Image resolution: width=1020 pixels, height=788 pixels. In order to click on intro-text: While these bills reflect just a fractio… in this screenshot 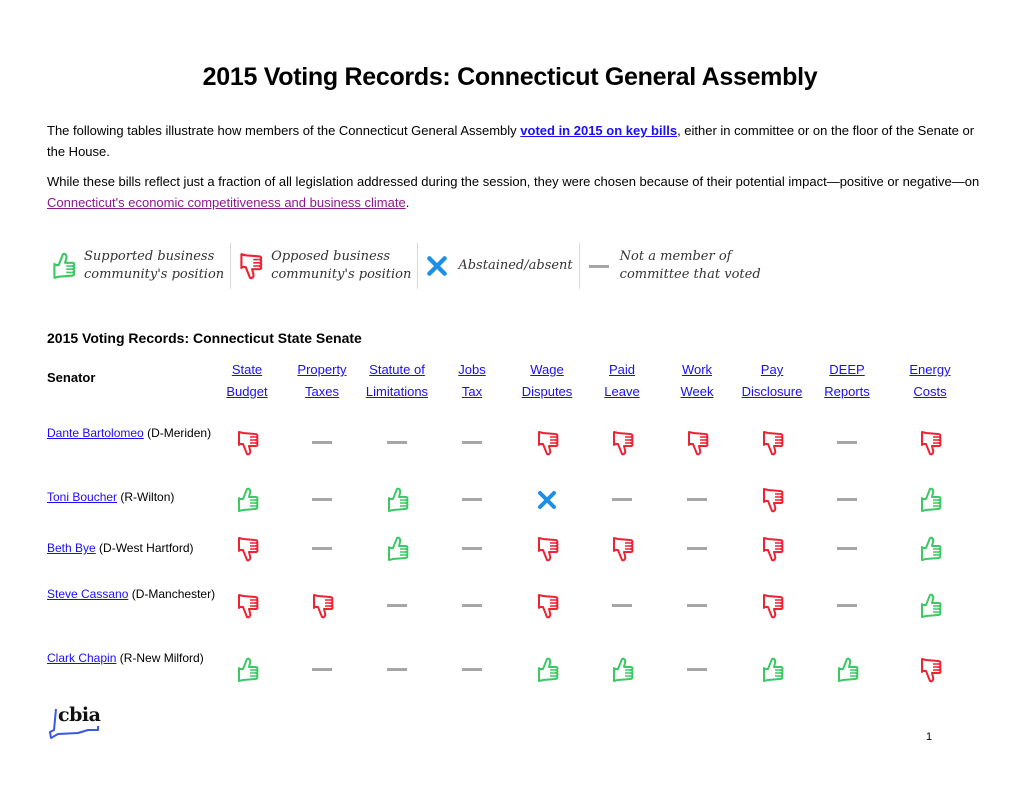, I will do `click(513, 181)`.